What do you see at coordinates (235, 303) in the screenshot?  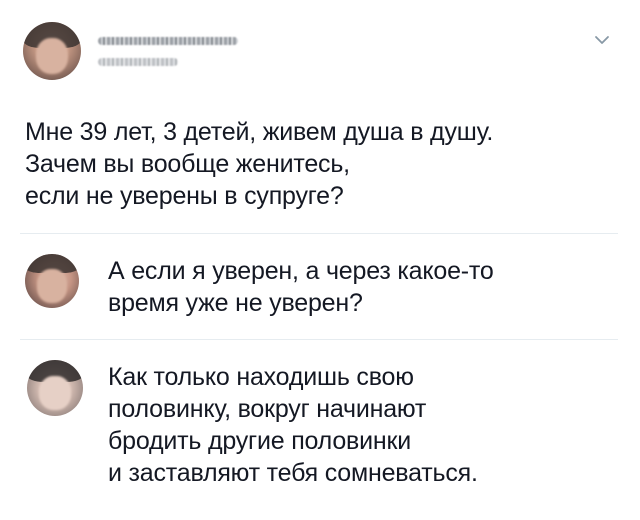 I see `reply-text-line-2: время уже не уверен?` at bounding box center [235, 303].